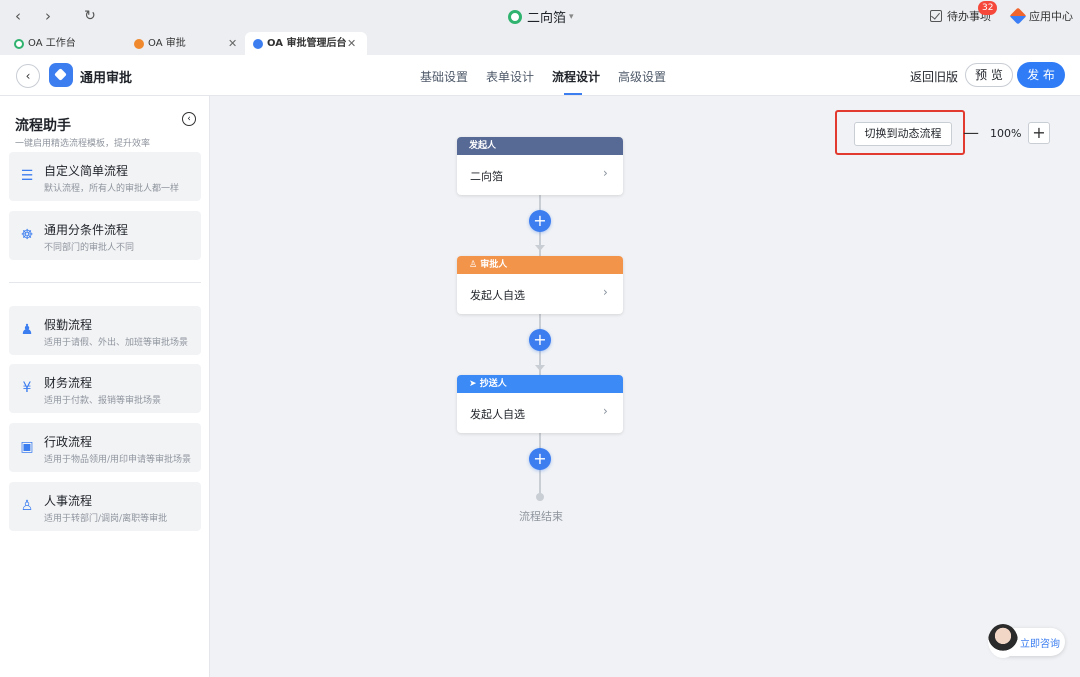 Image resolution: width=1080 pixels, height=677 pixels. I want to click on app-logo-icon, so click(515, 16).